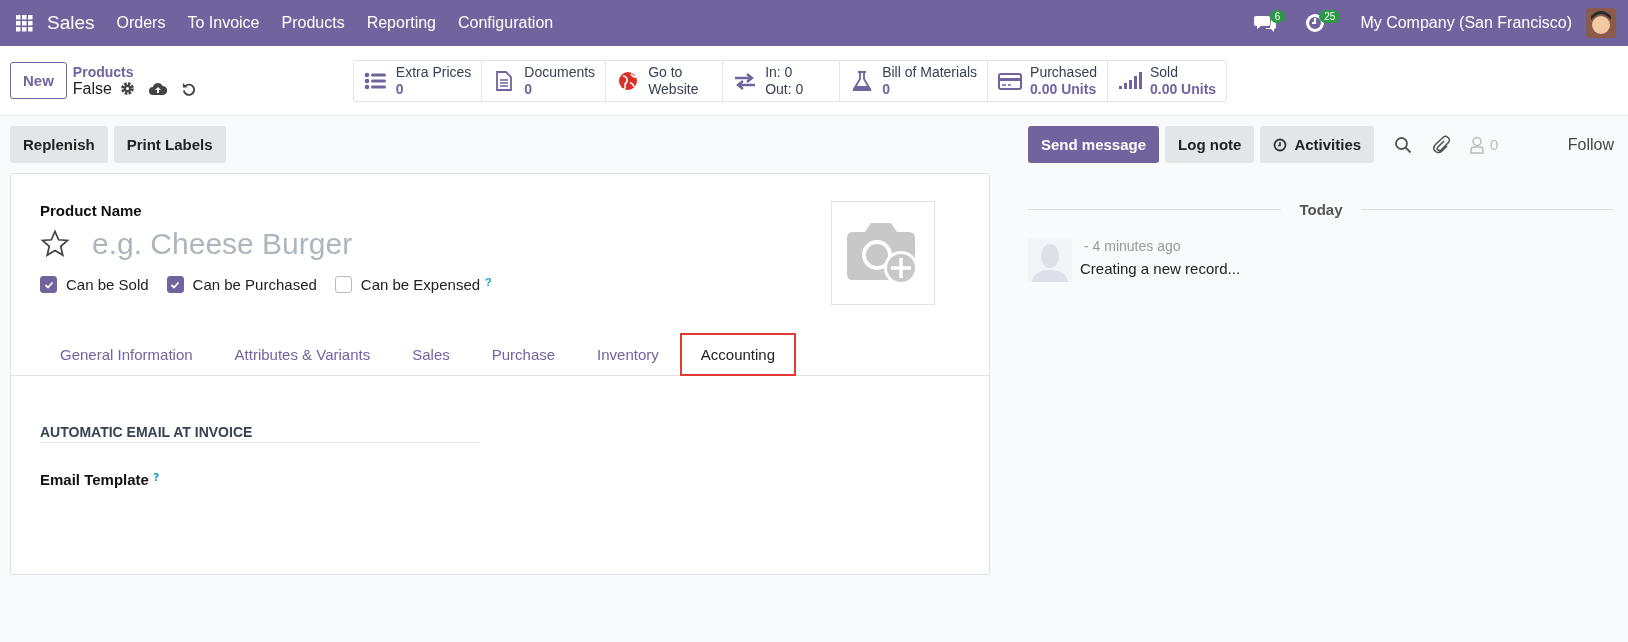 This screenshot has height=642, width=1628. Describe the element at coordinates (506, 23) in the screenshot. I see `menu-item: Configuration` at that location.